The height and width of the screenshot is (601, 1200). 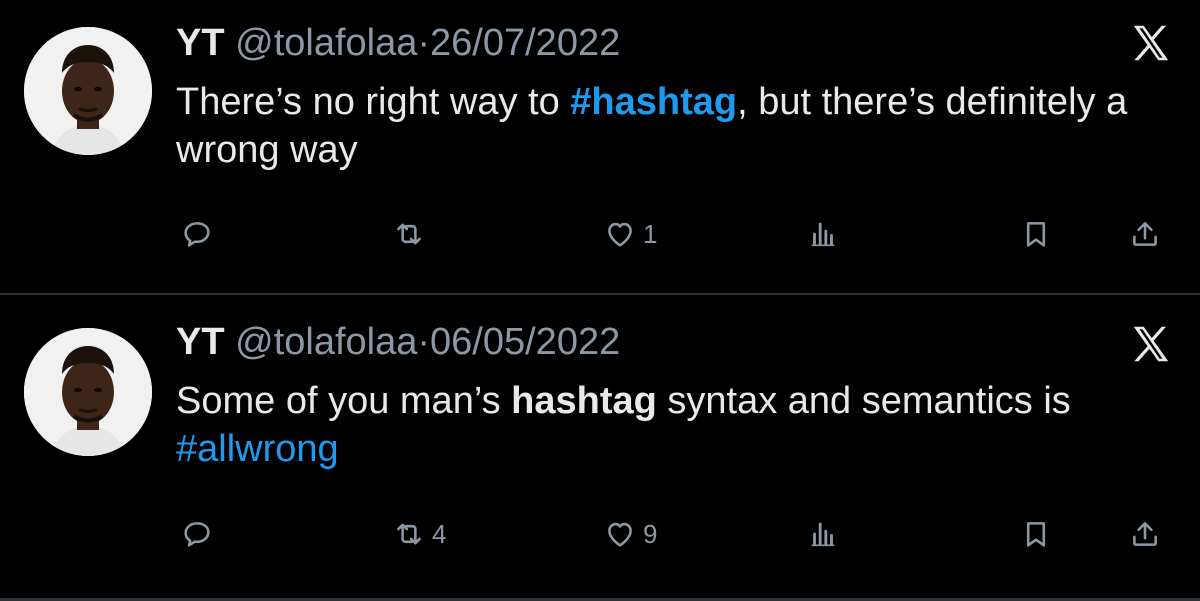 I want to click on like-count: 9, so click(x=650, y=533).